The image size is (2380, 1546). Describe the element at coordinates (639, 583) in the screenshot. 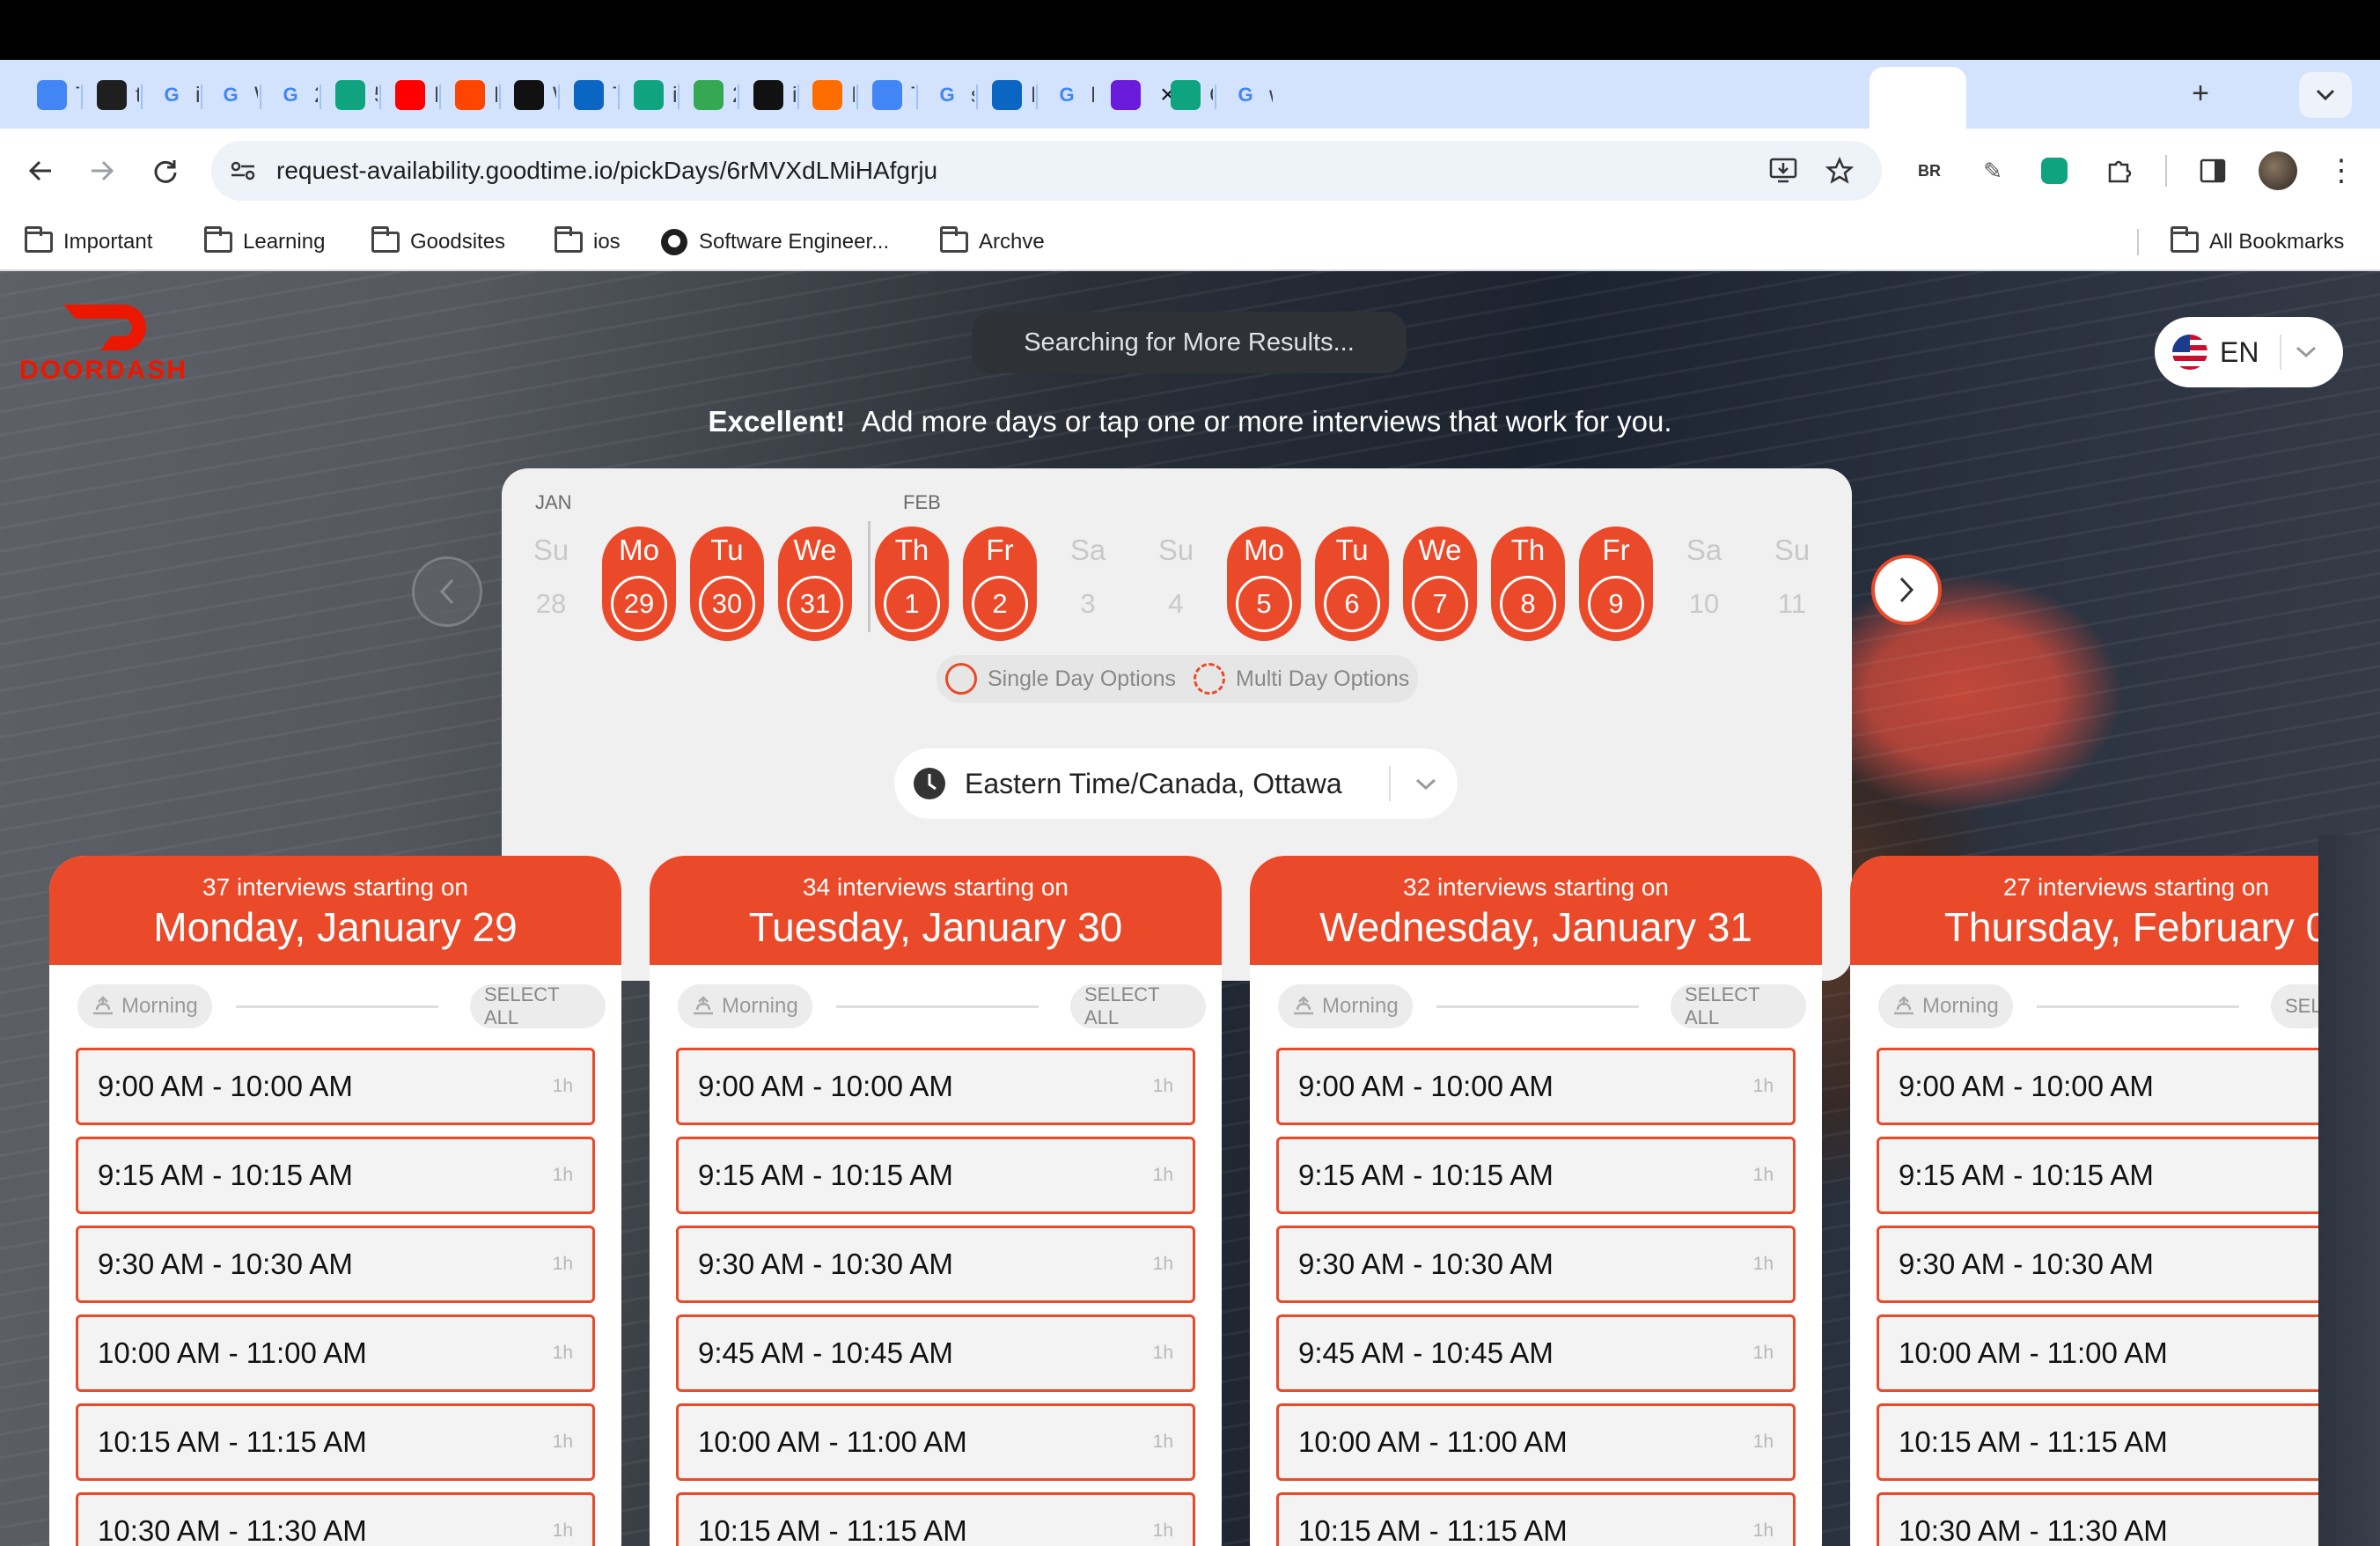

I see `day-option-active: Mo 29` at that location.